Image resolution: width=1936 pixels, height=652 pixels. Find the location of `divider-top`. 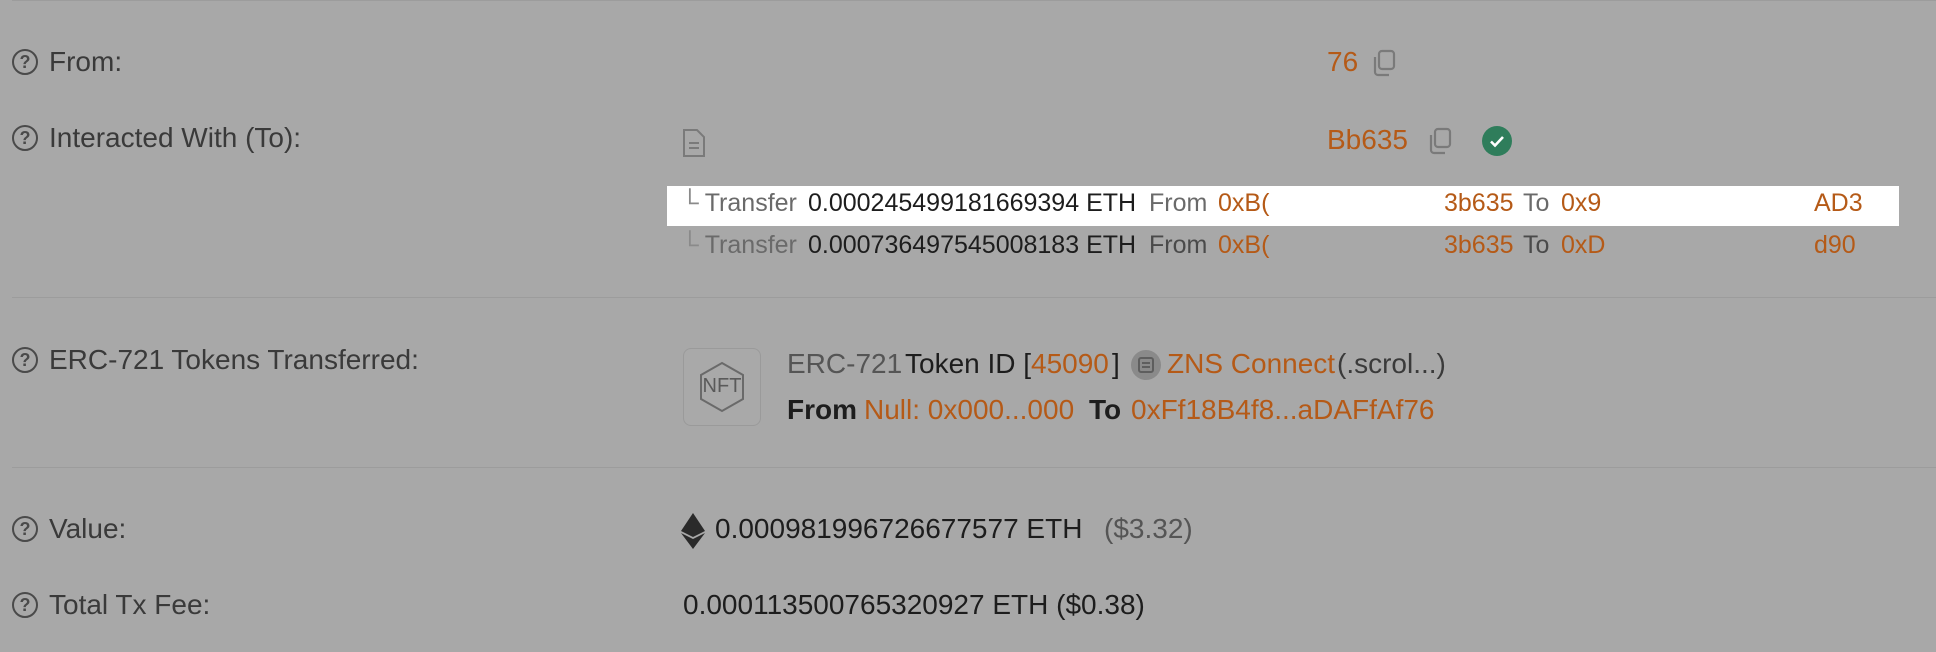

divider-top is located at coordinates (974, 0).